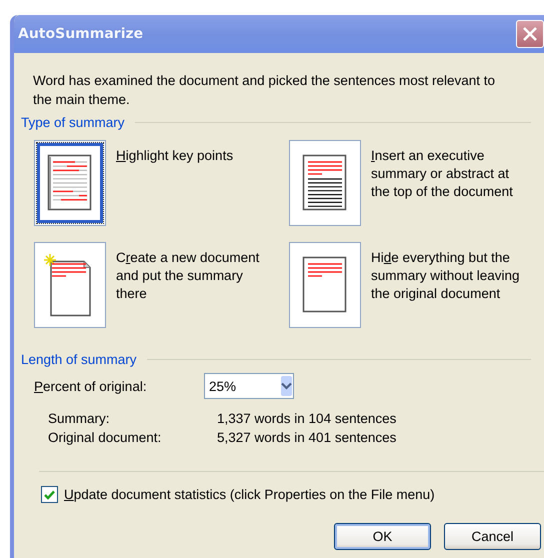  Describe the element at coordinates (264, 90) in the screenshot. I see `description-text: Word has examined the document and picked the sentences most relevant to the main theme.` at that location.